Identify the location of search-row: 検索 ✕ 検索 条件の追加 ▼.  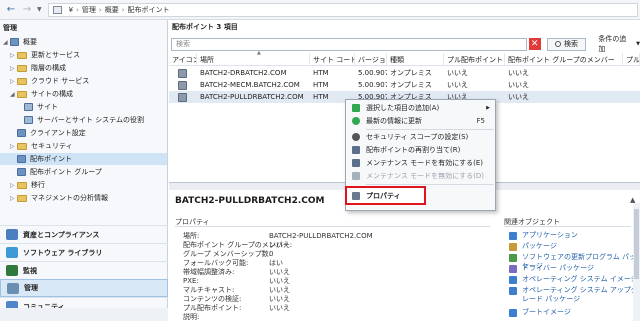
(404, 44).